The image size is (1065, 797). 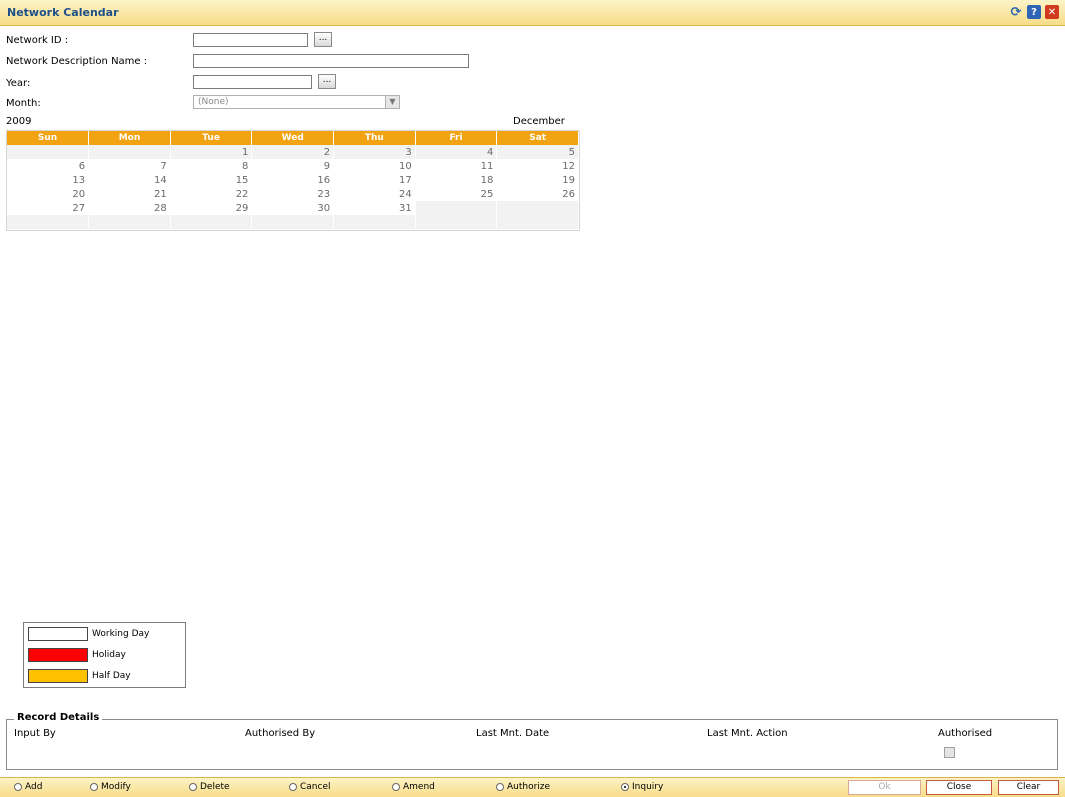 What do you see at coordinates (374, 194) in the screenshot?
I see `calendar-day-cell: 24` at bounding box center [374, 194].